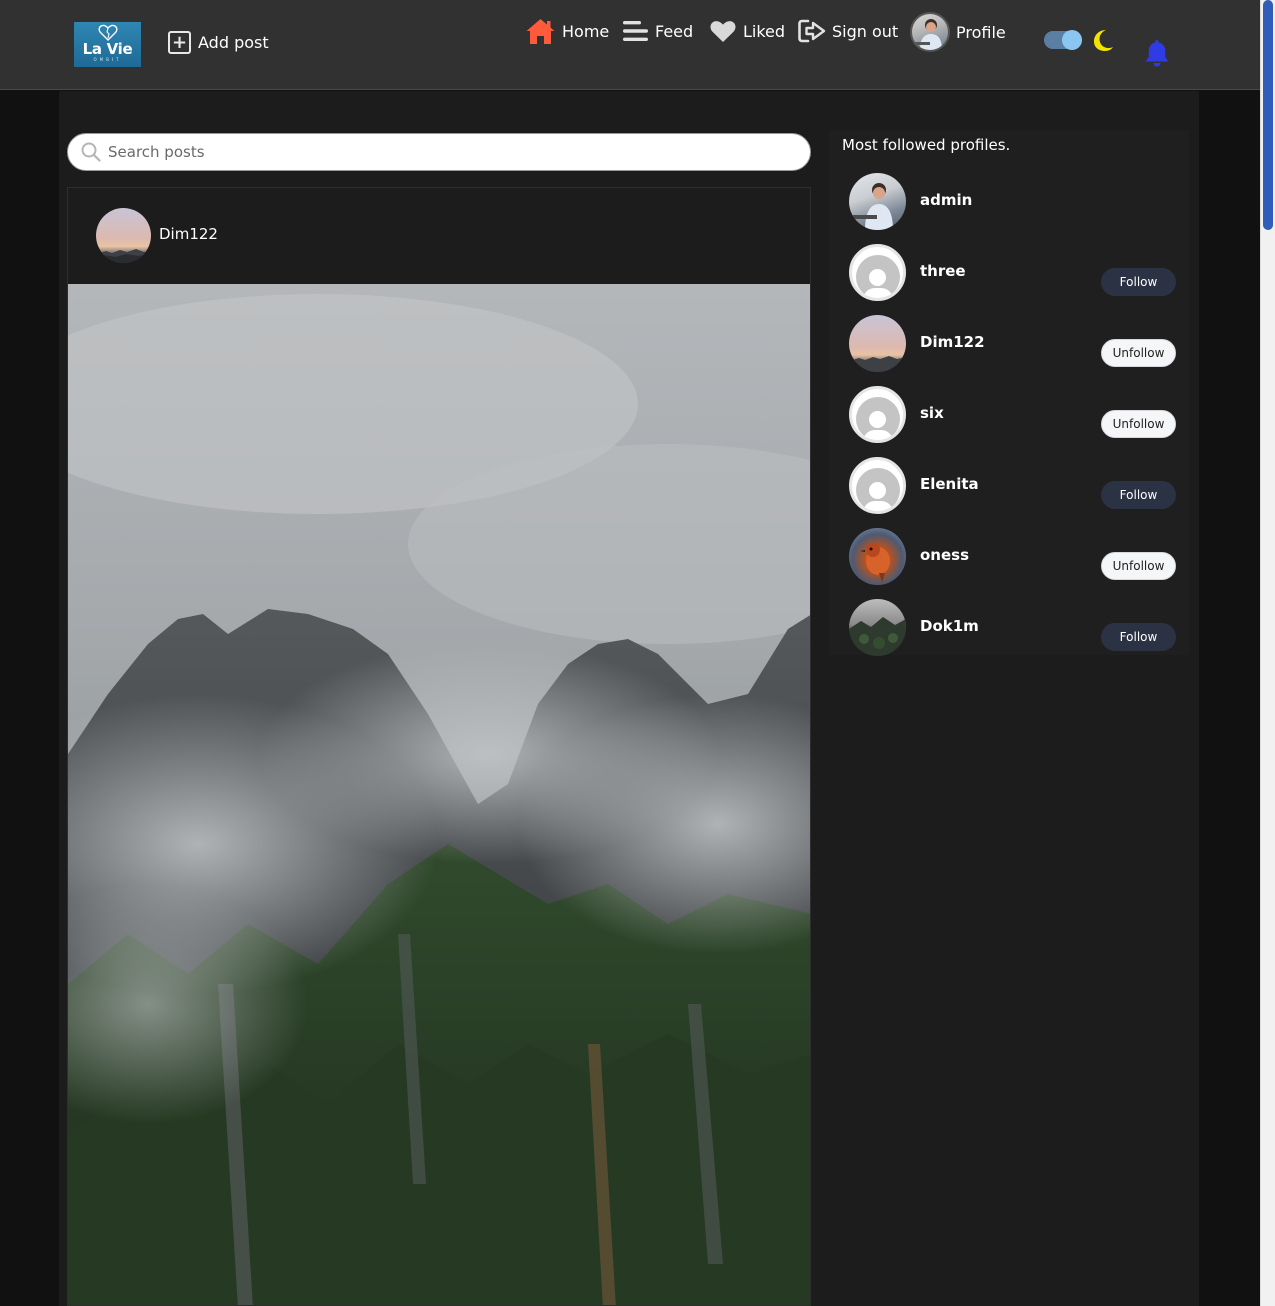  Describe the element at coordinates (723, 31) in the screenshot. I see `heart-icon` at that location.